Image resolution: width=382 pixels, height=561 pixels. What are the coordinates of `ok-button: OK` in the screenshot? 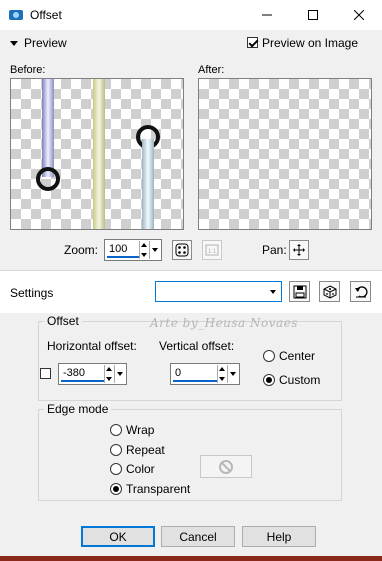 It's located at (118, 536).